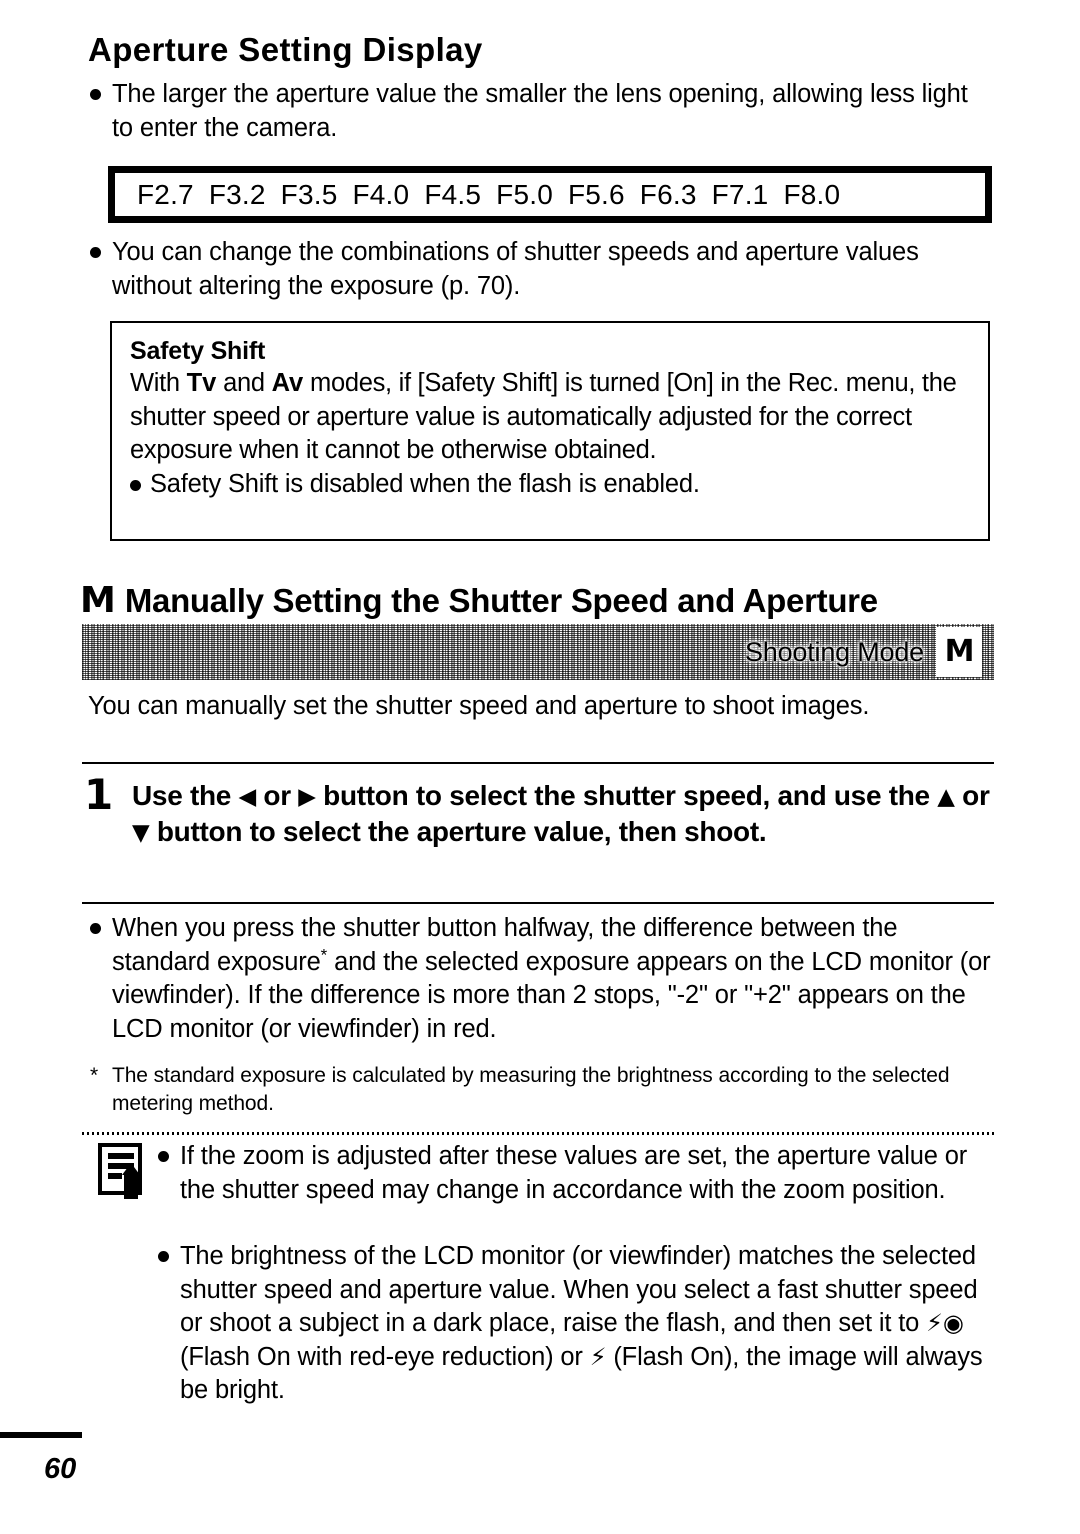 This screenshot has height=1534, width=1080. I want to click on step-1-number: 1, so click(99, 794).